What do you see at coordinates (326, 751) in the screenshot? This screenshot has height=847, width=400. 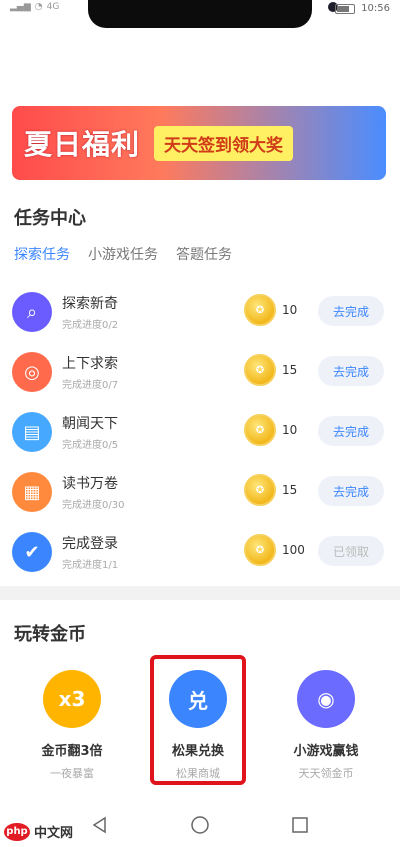 I see `game-name: 小游戏赢钱` at bounding box center [326, 751].